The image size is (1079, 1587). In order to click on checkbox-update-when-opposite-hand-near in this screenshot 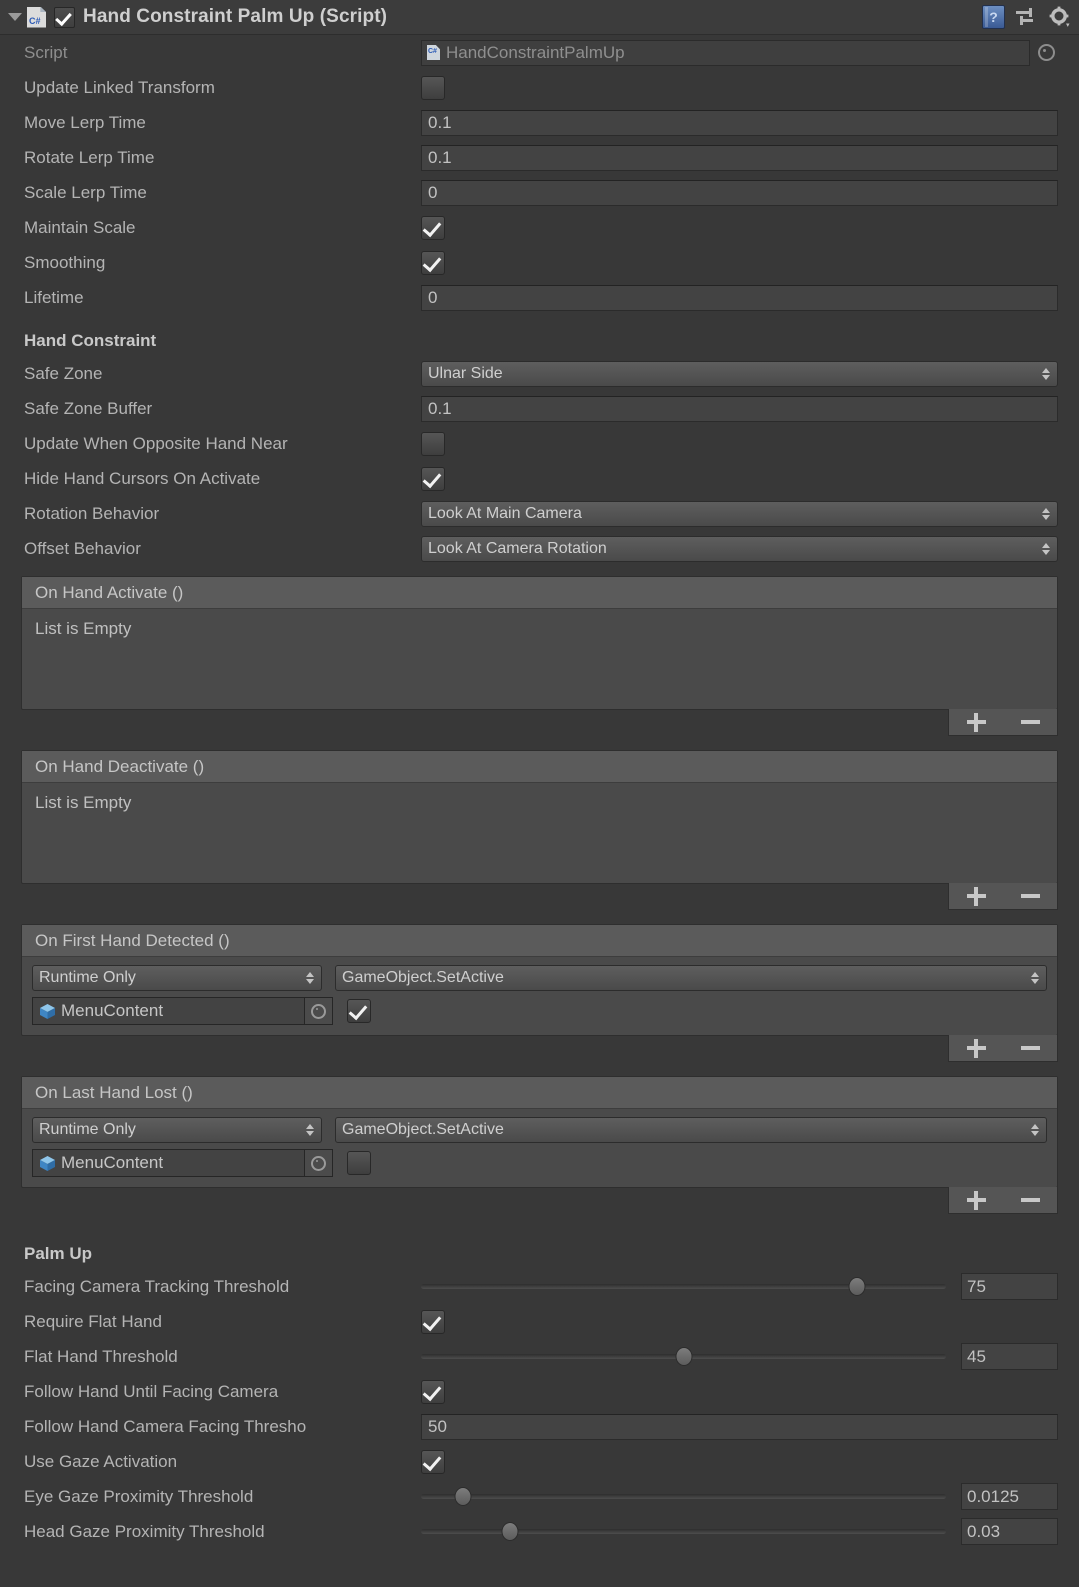, I will do `click(433, 443)`.